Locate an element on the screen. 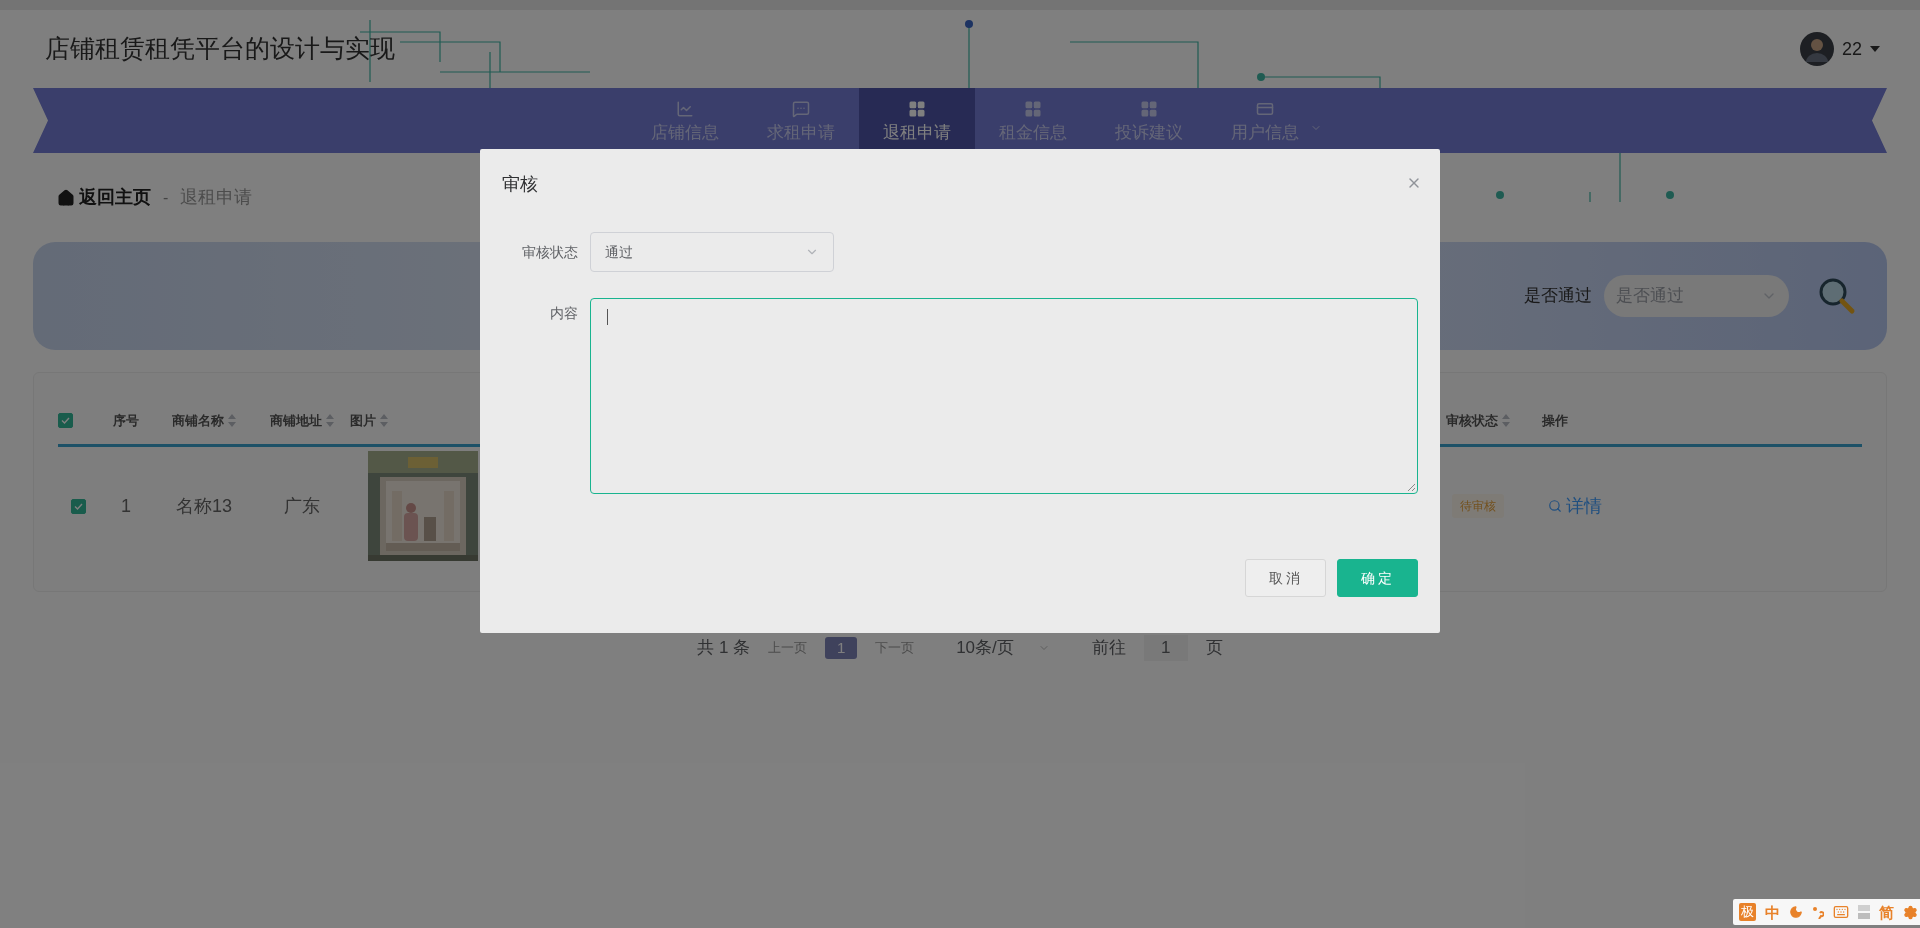 The width and height of the screenshot is (1920, 928). home-link: 返回主页 is located at coordinates (104, 197).